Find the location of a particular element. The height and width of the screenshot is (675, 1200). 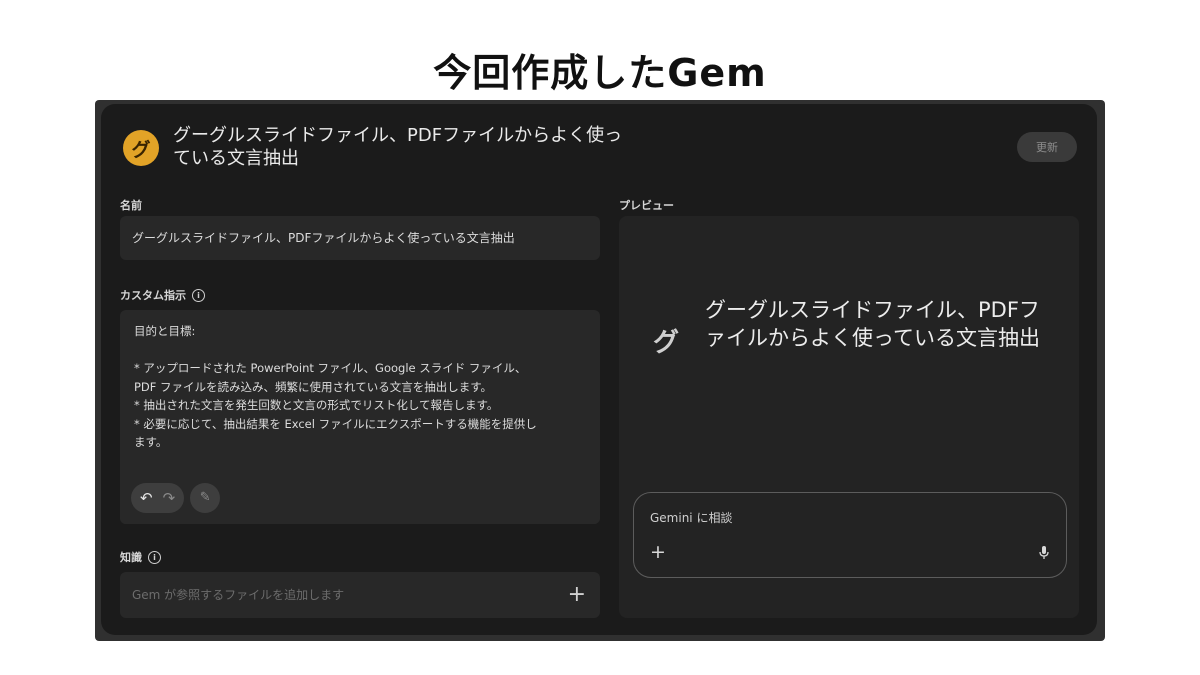

preview-label-row: プレビュー is located at coordinates (646, 205).